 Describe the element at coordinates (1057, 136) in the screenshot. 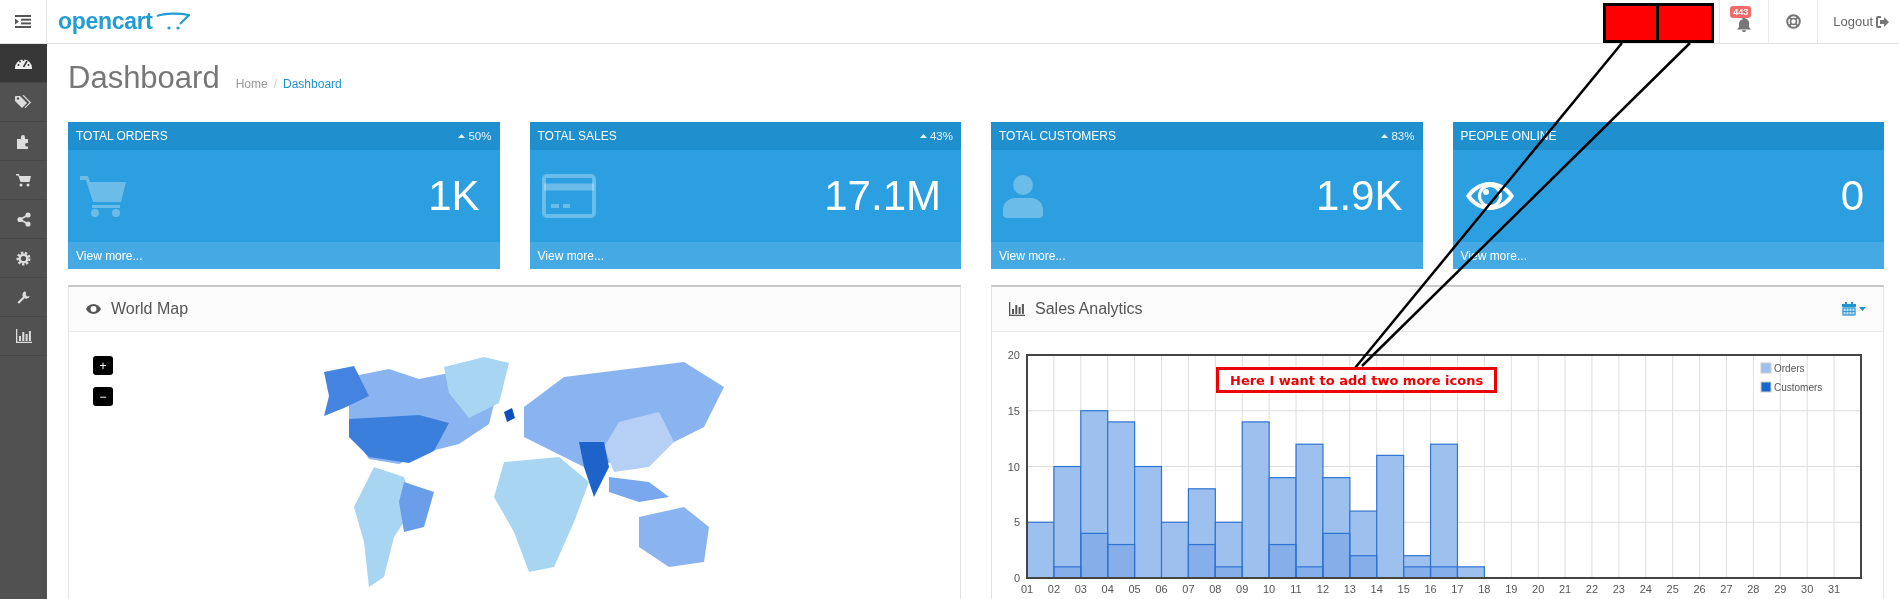

I see `tile-title: TOTAL CUSTOMERS` at that location.